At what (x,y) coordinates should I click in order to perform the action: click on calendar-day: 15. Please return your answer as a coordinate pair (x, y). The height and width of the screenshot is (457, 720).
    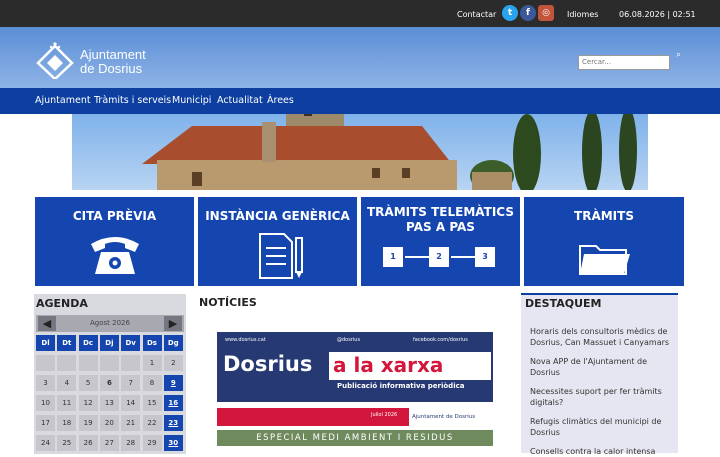
    Looking at the image, I should click on (152, 403).